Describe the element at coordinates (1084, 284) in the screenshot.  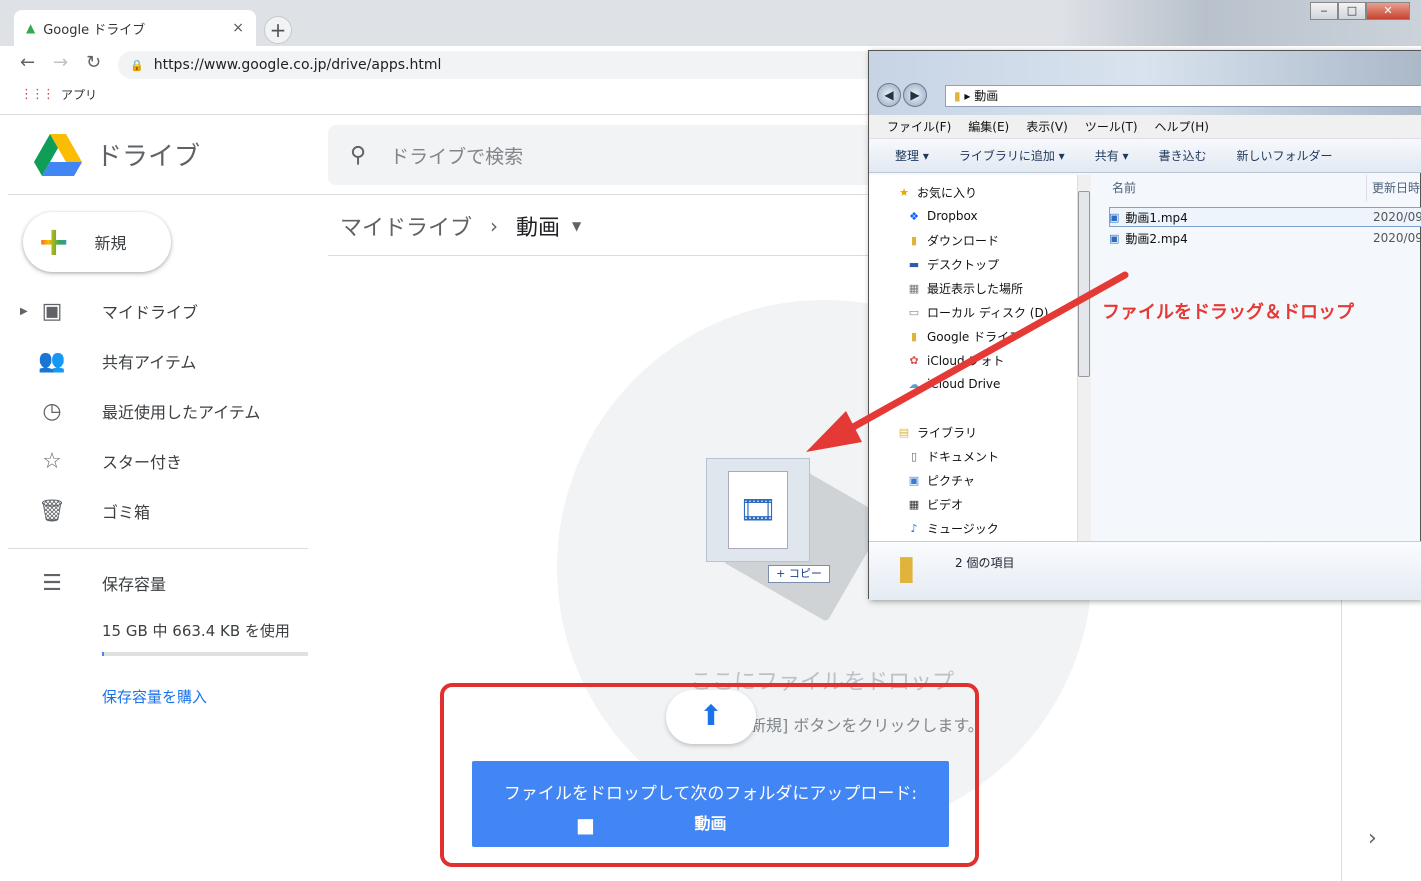
I see `scrollbar-thumb` at that location.